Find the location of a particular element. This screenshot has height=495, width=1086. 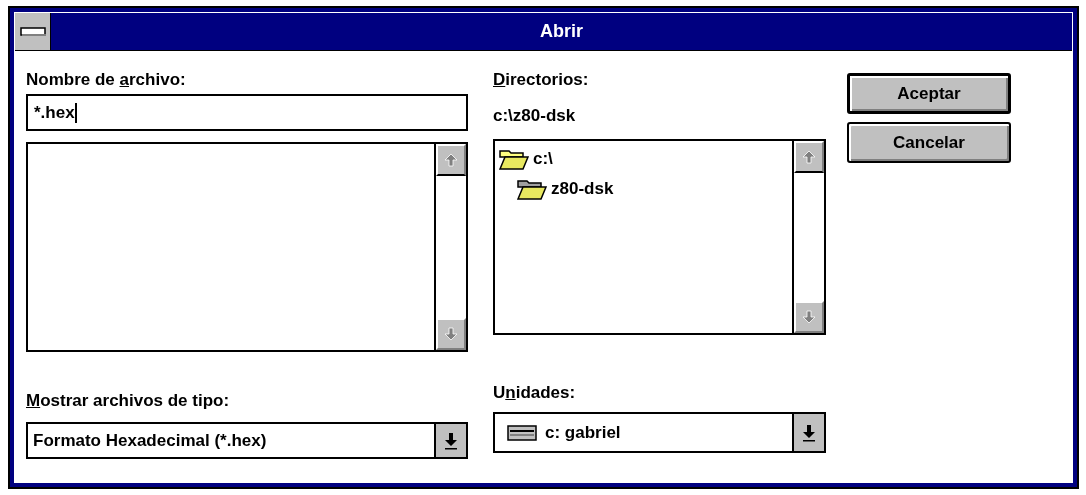

system-menu-button is located at coordinates (33, 31).